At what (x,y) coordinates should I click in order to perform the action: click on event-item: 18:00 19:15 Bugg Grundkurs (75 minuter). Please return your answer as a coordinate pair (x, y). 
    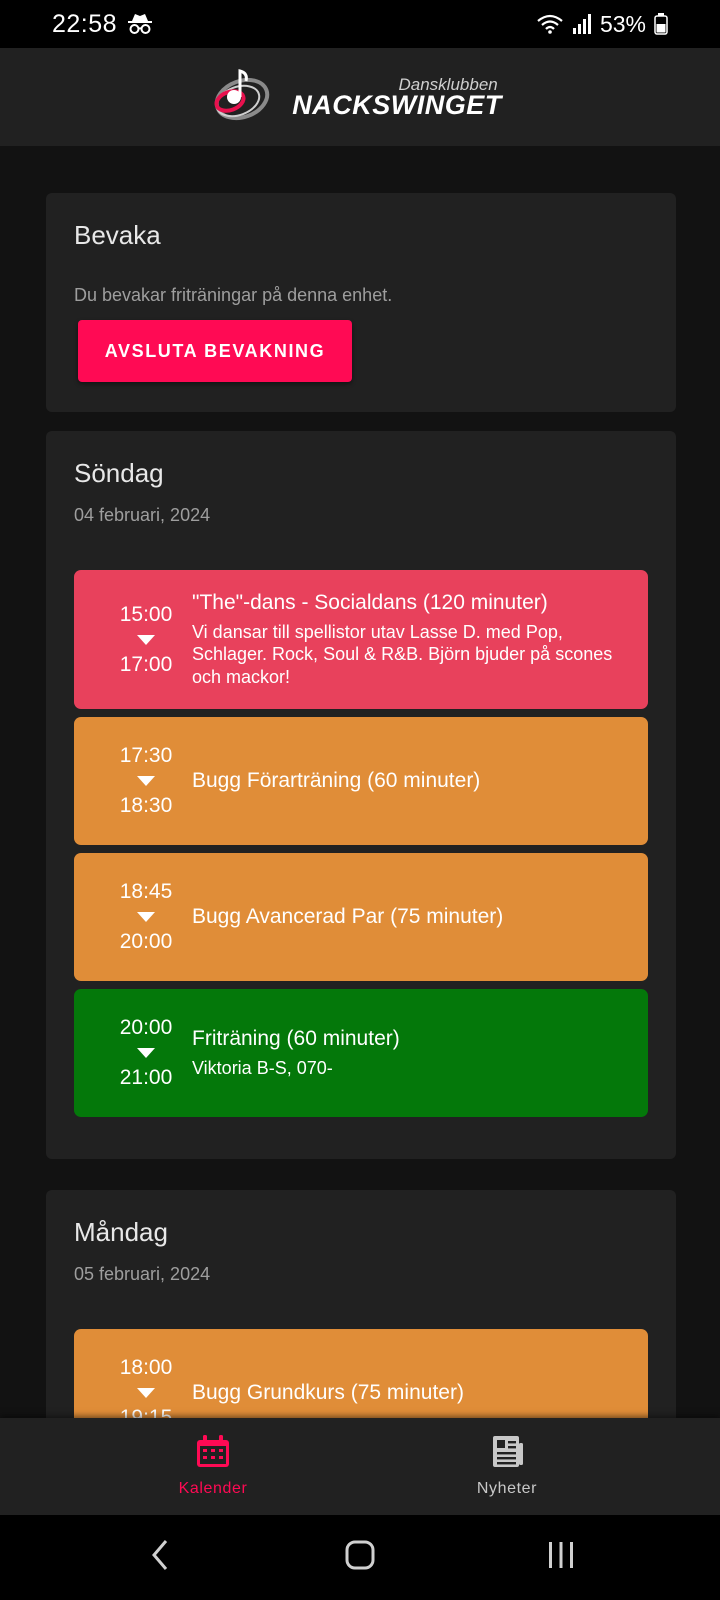
    Looking at the image, I should click on (361, 1373).